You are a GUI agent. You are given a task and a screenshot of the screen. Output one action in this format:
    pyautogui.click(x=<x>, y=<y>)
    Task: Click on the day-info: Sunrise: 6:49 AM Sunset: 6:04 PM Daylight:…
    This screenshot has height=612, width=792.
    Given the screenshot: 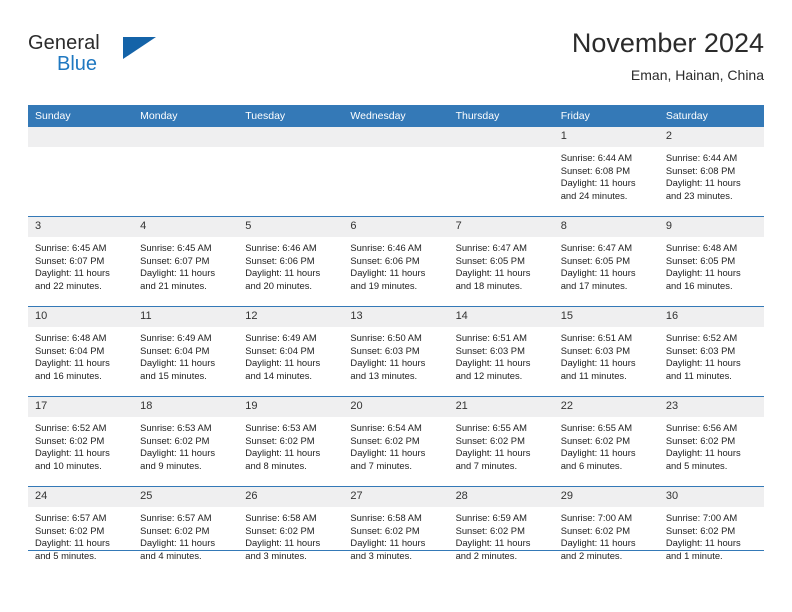 What is the action you would take?
    pyautogui.click(x=185, y=354)
    